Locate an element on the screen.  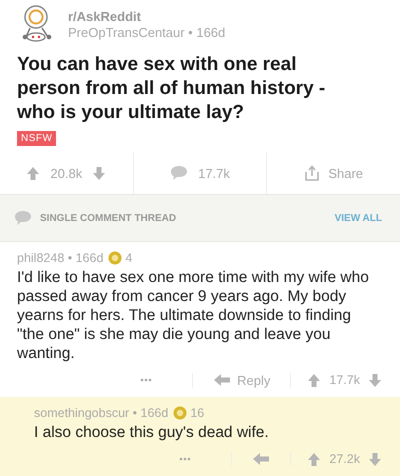
comment-count: 17.7k is located at coordinates (214, 173).